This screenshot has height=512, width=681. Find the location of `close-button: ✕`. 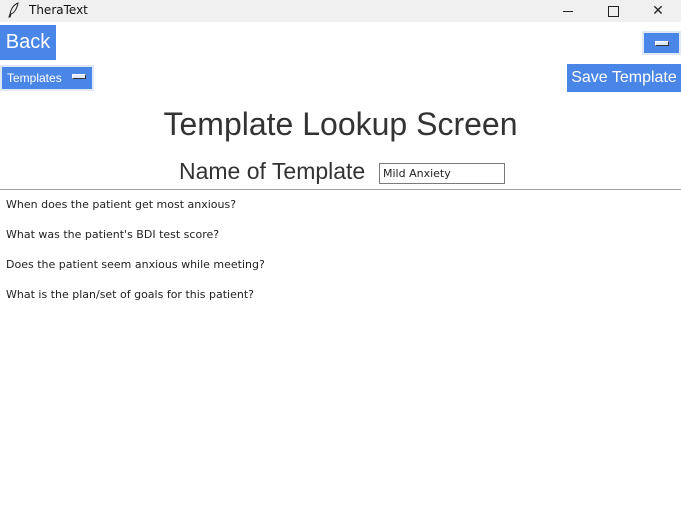

close-button: ✕ is located at coordinates (658, 11).